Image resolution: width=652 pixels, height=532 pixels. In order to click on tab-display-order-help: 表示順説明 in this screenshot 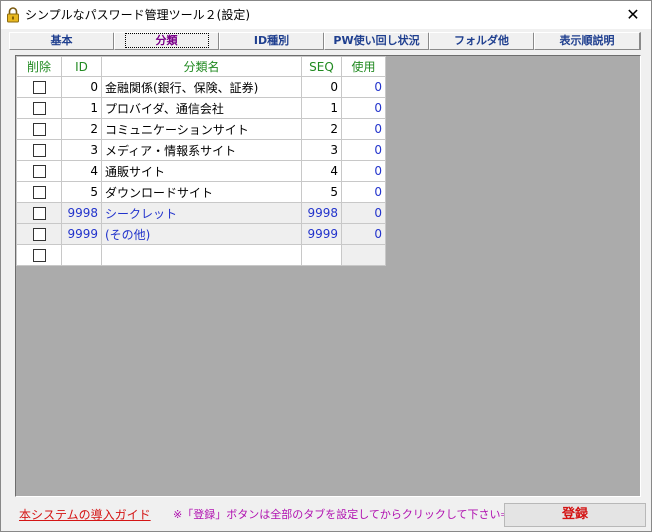, I will do `click(587, 41)`.